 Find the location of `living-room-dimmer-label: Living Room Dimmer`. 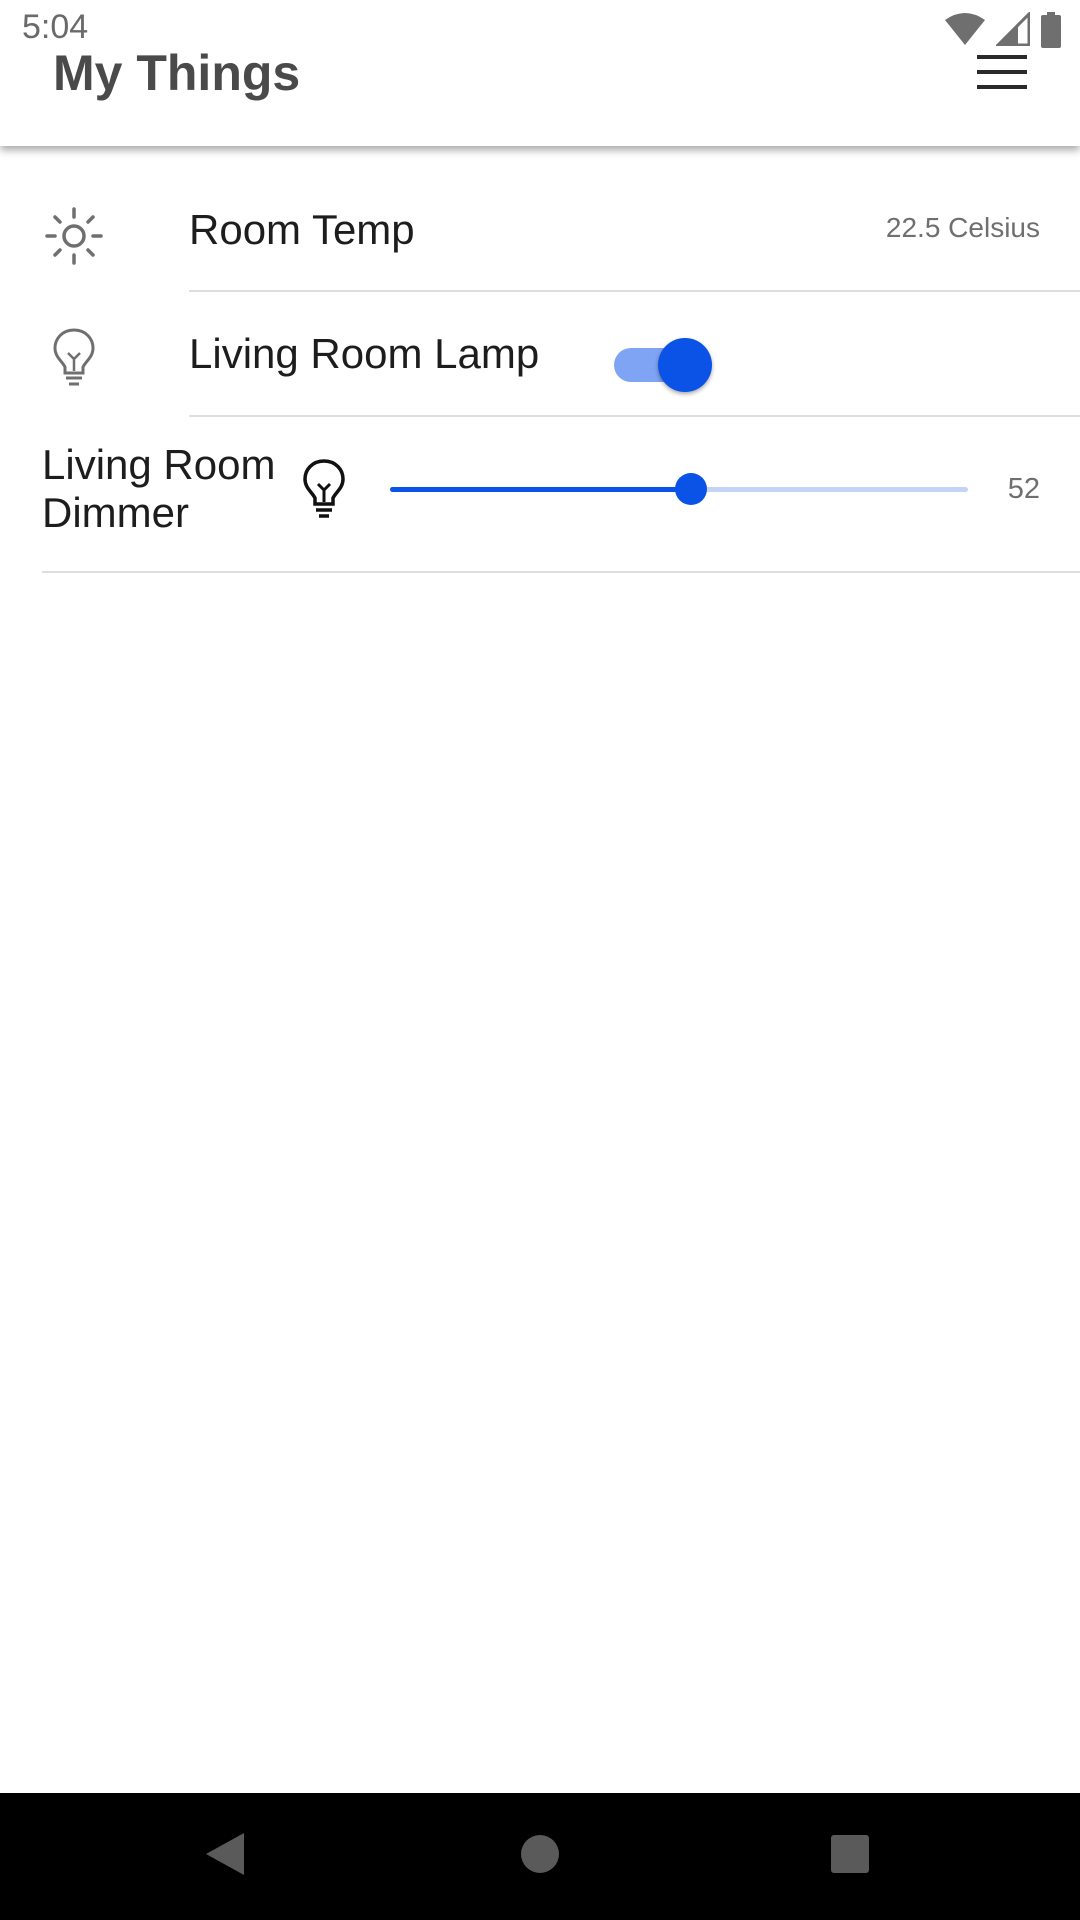

living-room-dimmer-label: Living Room Dimmer is located at coordinates (158, 489).